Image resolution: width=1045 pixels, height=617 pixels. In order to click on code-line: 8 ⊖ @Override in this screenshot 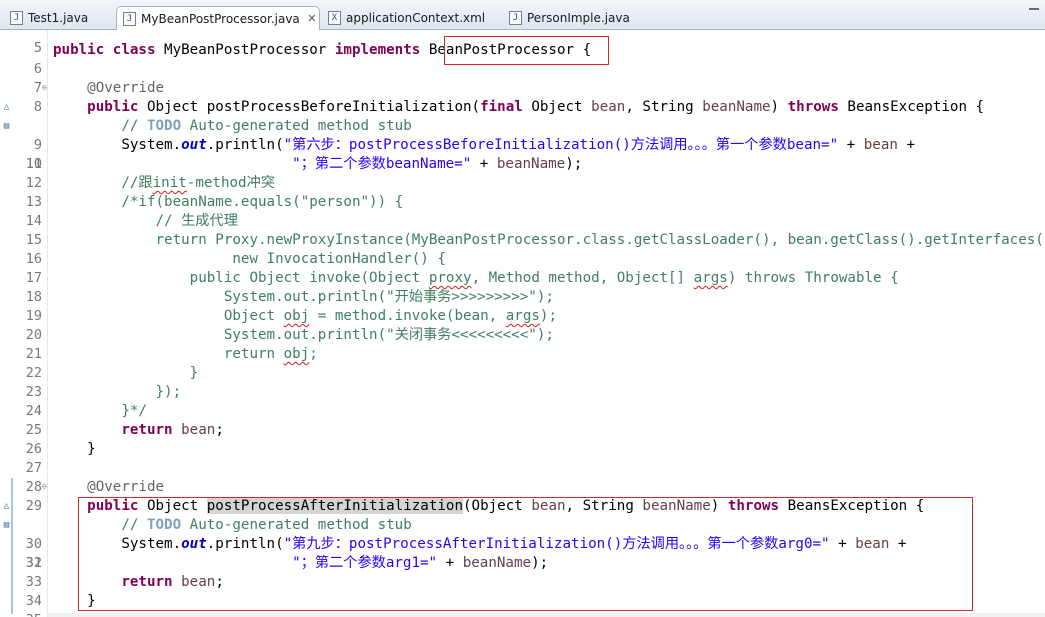, I will do `click(522, 97)`.